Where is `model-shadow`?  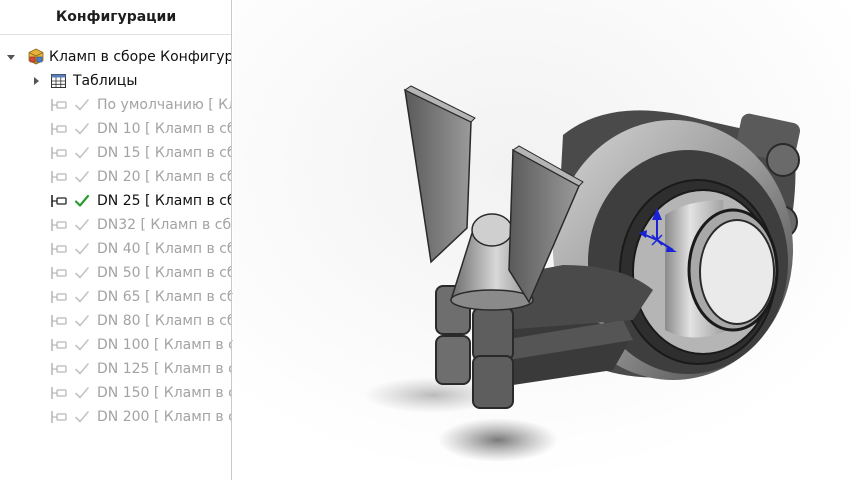
model-shadow is located at coordinates (498, 440).